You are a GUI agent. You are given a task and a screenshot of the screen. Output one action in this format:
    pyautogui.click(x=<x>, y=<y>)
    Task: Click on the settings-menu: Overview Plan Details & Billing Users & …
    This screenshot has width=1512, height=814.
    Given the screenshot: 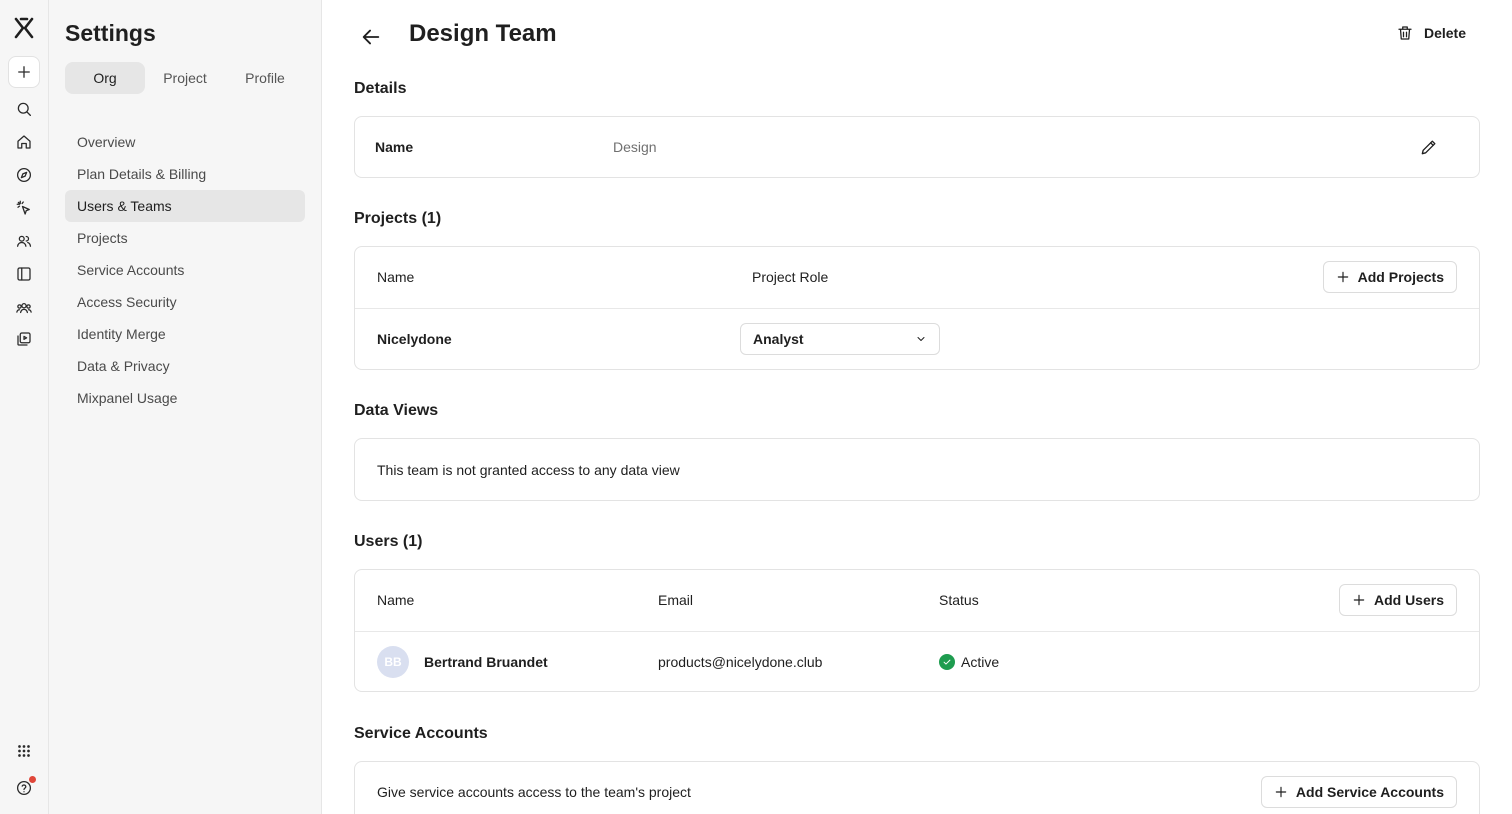 What is the action you would take?
    pyautogui.click(x=185, y=270)
    